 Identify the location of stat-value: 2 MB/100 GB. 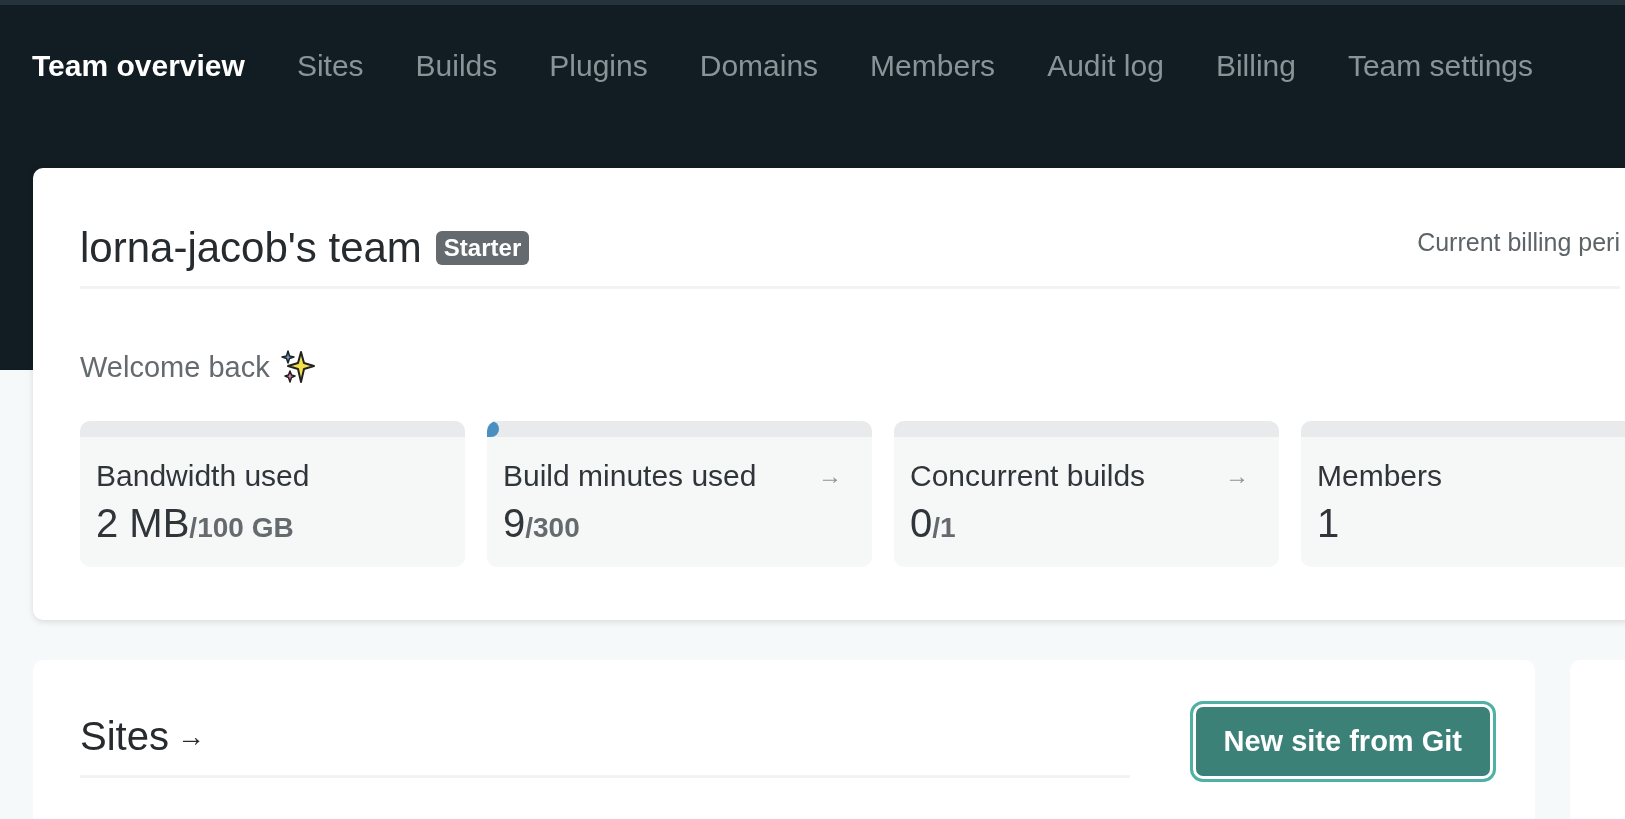
(195, 523).